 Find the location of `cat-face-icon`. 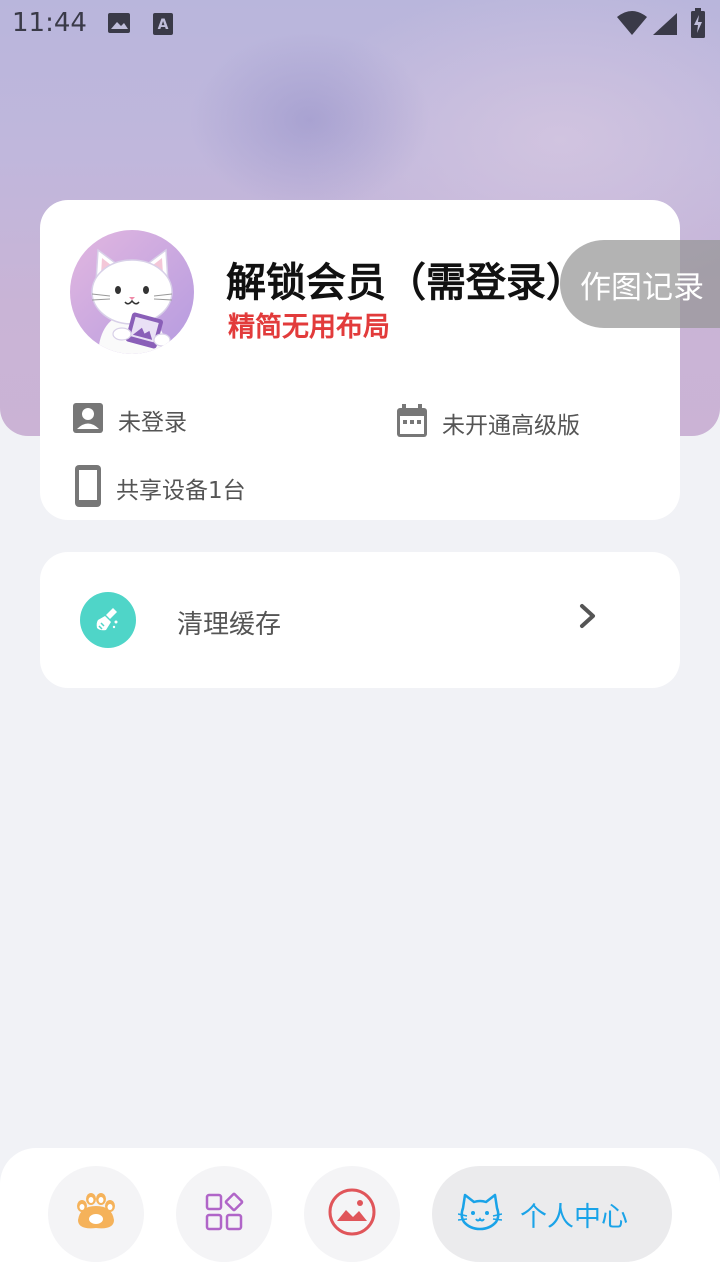

cat-face-icon is located at coordinates (480, 1214).